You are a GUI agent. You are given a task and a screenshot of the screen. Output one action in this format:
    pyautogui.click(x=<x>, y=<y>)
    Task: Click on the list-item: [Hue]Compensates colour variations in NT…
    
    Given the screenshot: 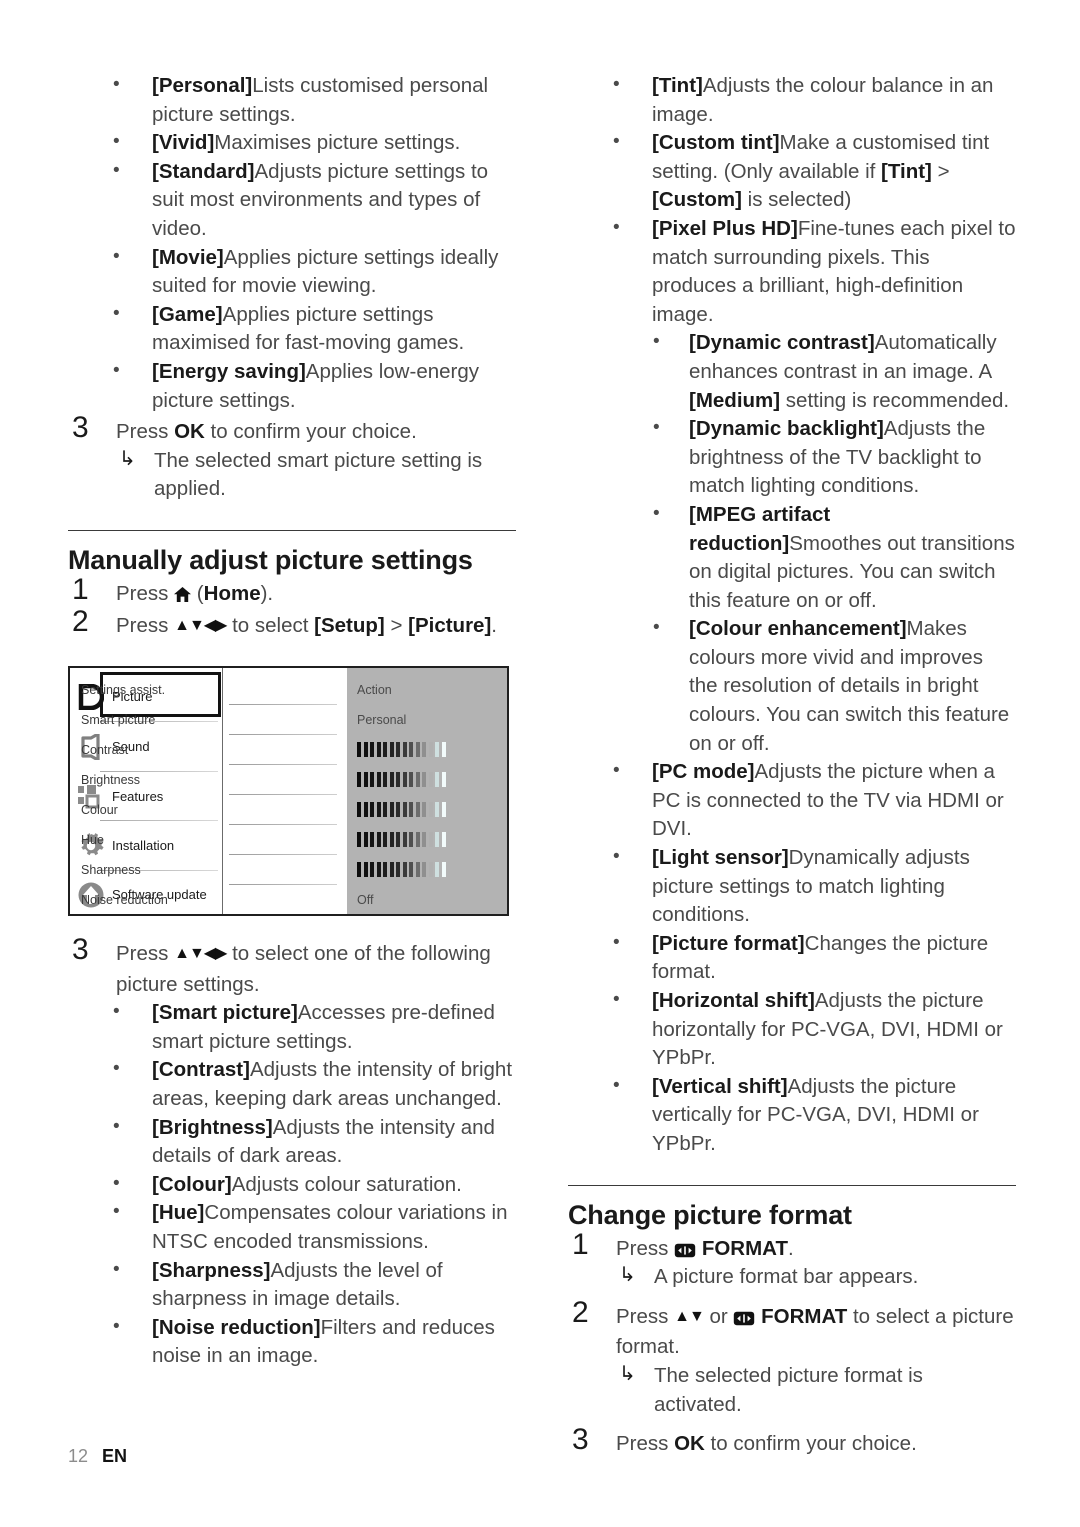 What is the action you would take?
    pyautogui.click(x=292, y=1227)
    